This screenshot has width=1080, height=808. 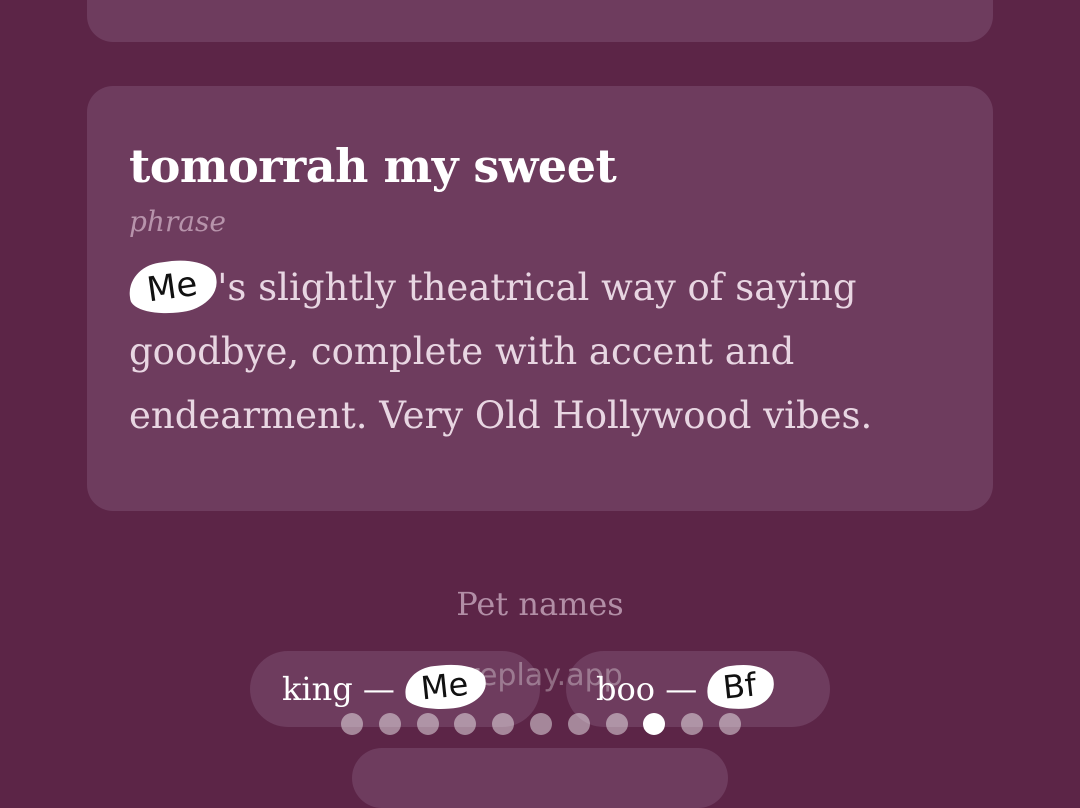 I want to click on pet-name: king, so click(x=317, y=689).